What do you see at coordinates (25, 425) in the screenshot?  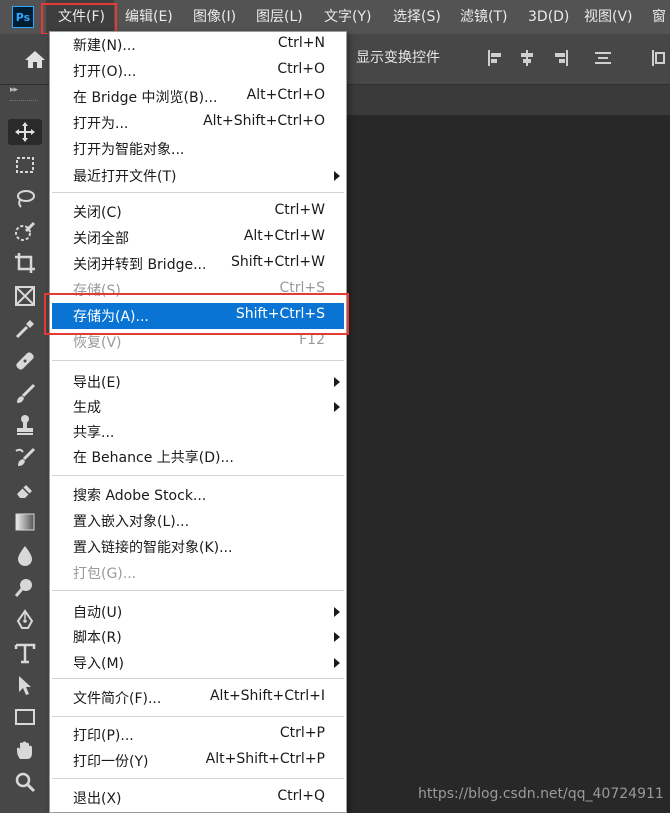 I see `clone-stamp-tool-icon` at bounding box center [25, 425].